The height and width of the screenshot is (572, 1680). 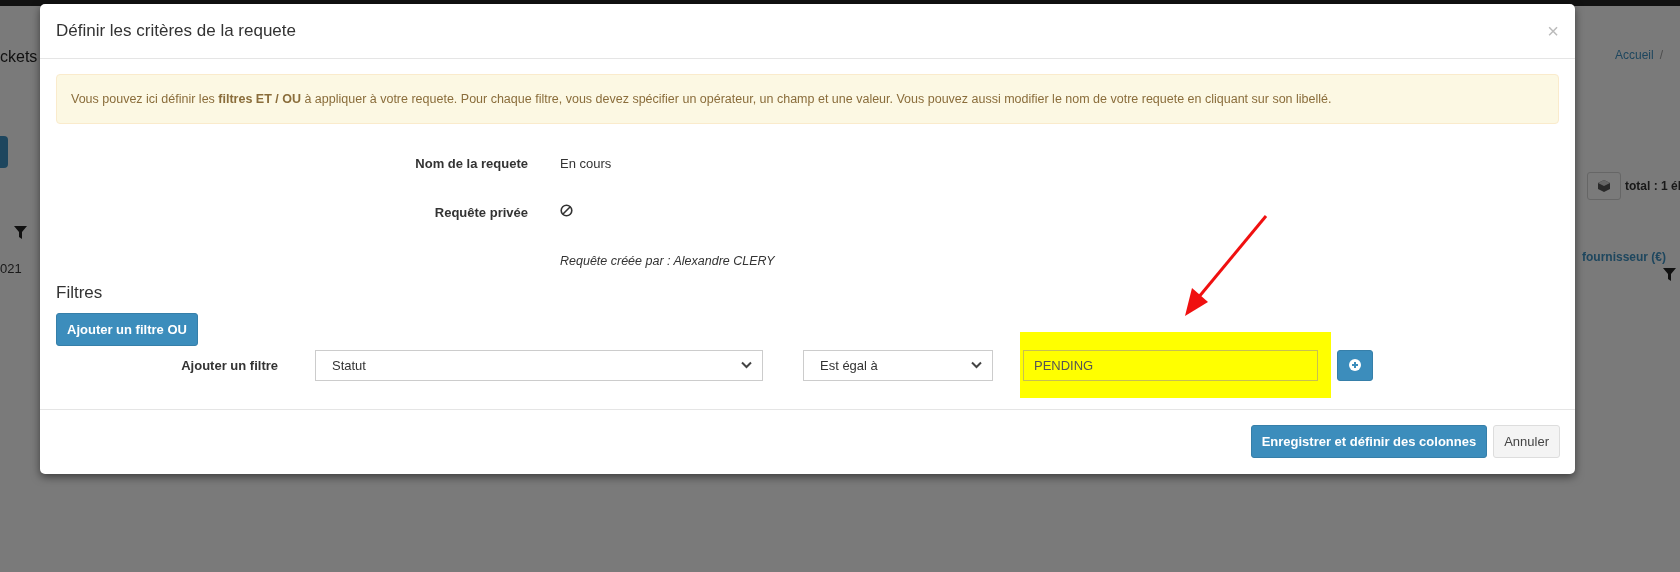 I want to click on input-field: PENDING, so click(x=1170, y=365).